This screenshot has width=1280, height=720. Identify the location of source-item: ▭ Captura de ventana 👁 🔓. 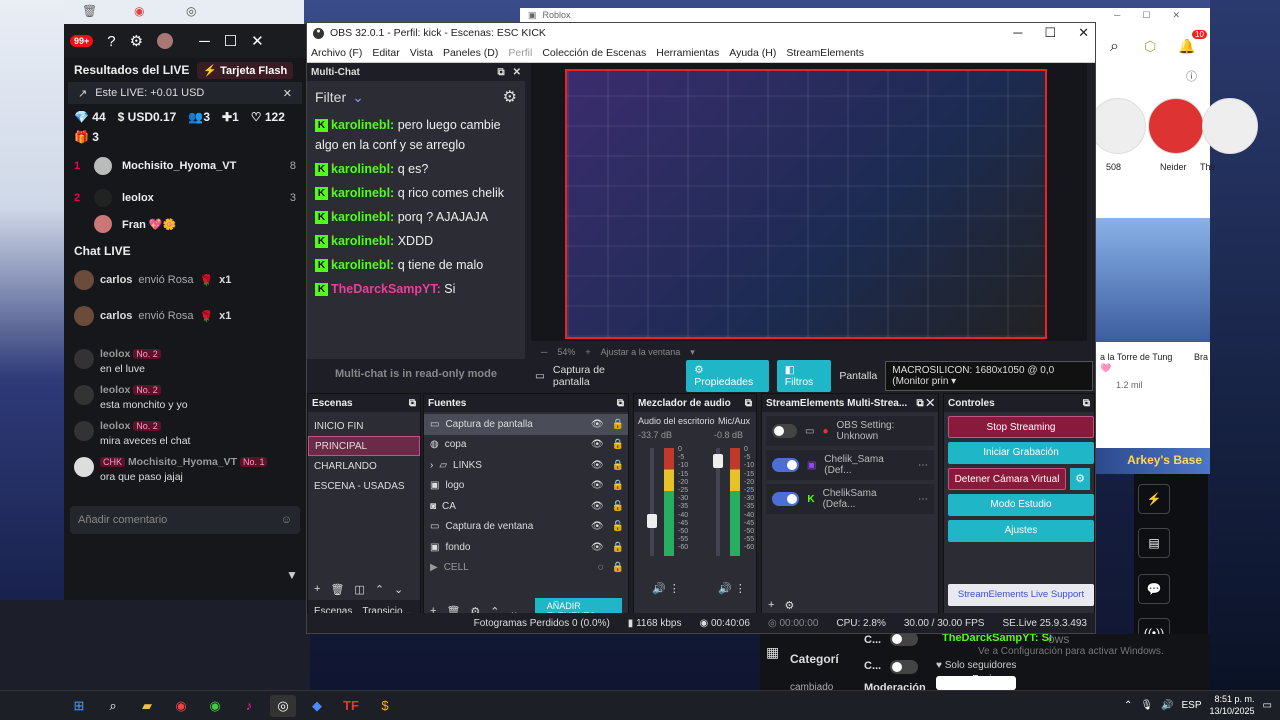
(526, 527).